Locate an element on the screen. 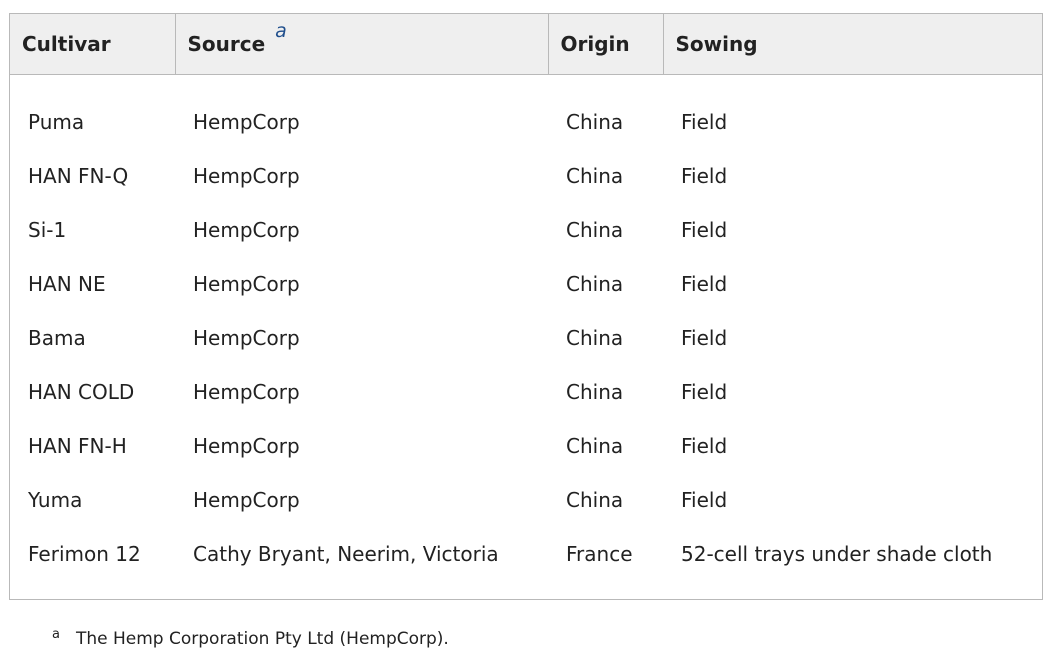 The width and height of the screenshot is (1055, 660). cell-sowing: 52-cell trays under shade cloth is located at coordinates (837, 554).